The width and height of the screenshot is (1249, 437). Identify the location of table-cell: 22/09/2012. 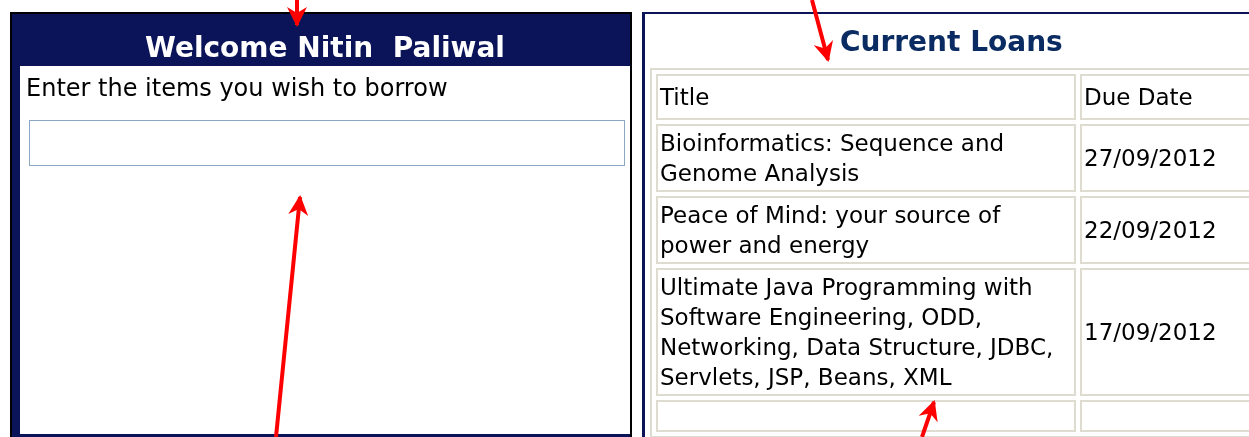
(1164, 230).